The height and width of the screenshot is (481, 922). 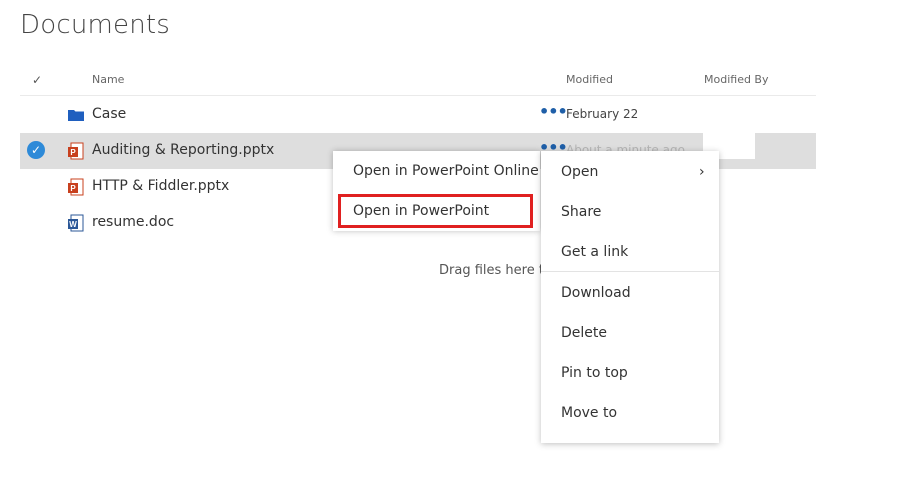 I want to click on highlight-box, so click(x=435, y=211).